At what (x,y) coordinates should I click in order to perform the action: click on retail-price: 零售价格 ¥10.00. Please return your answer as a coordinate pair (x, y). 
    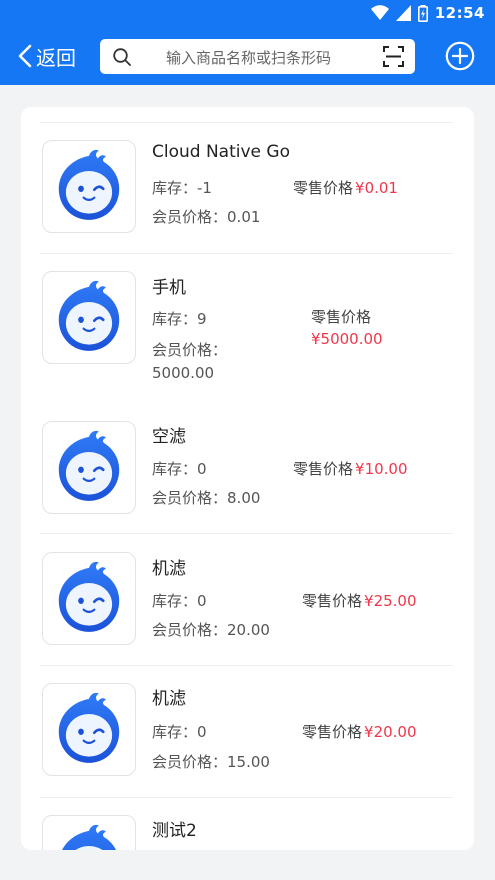
    Looking at the image, I should click on (350, 469).